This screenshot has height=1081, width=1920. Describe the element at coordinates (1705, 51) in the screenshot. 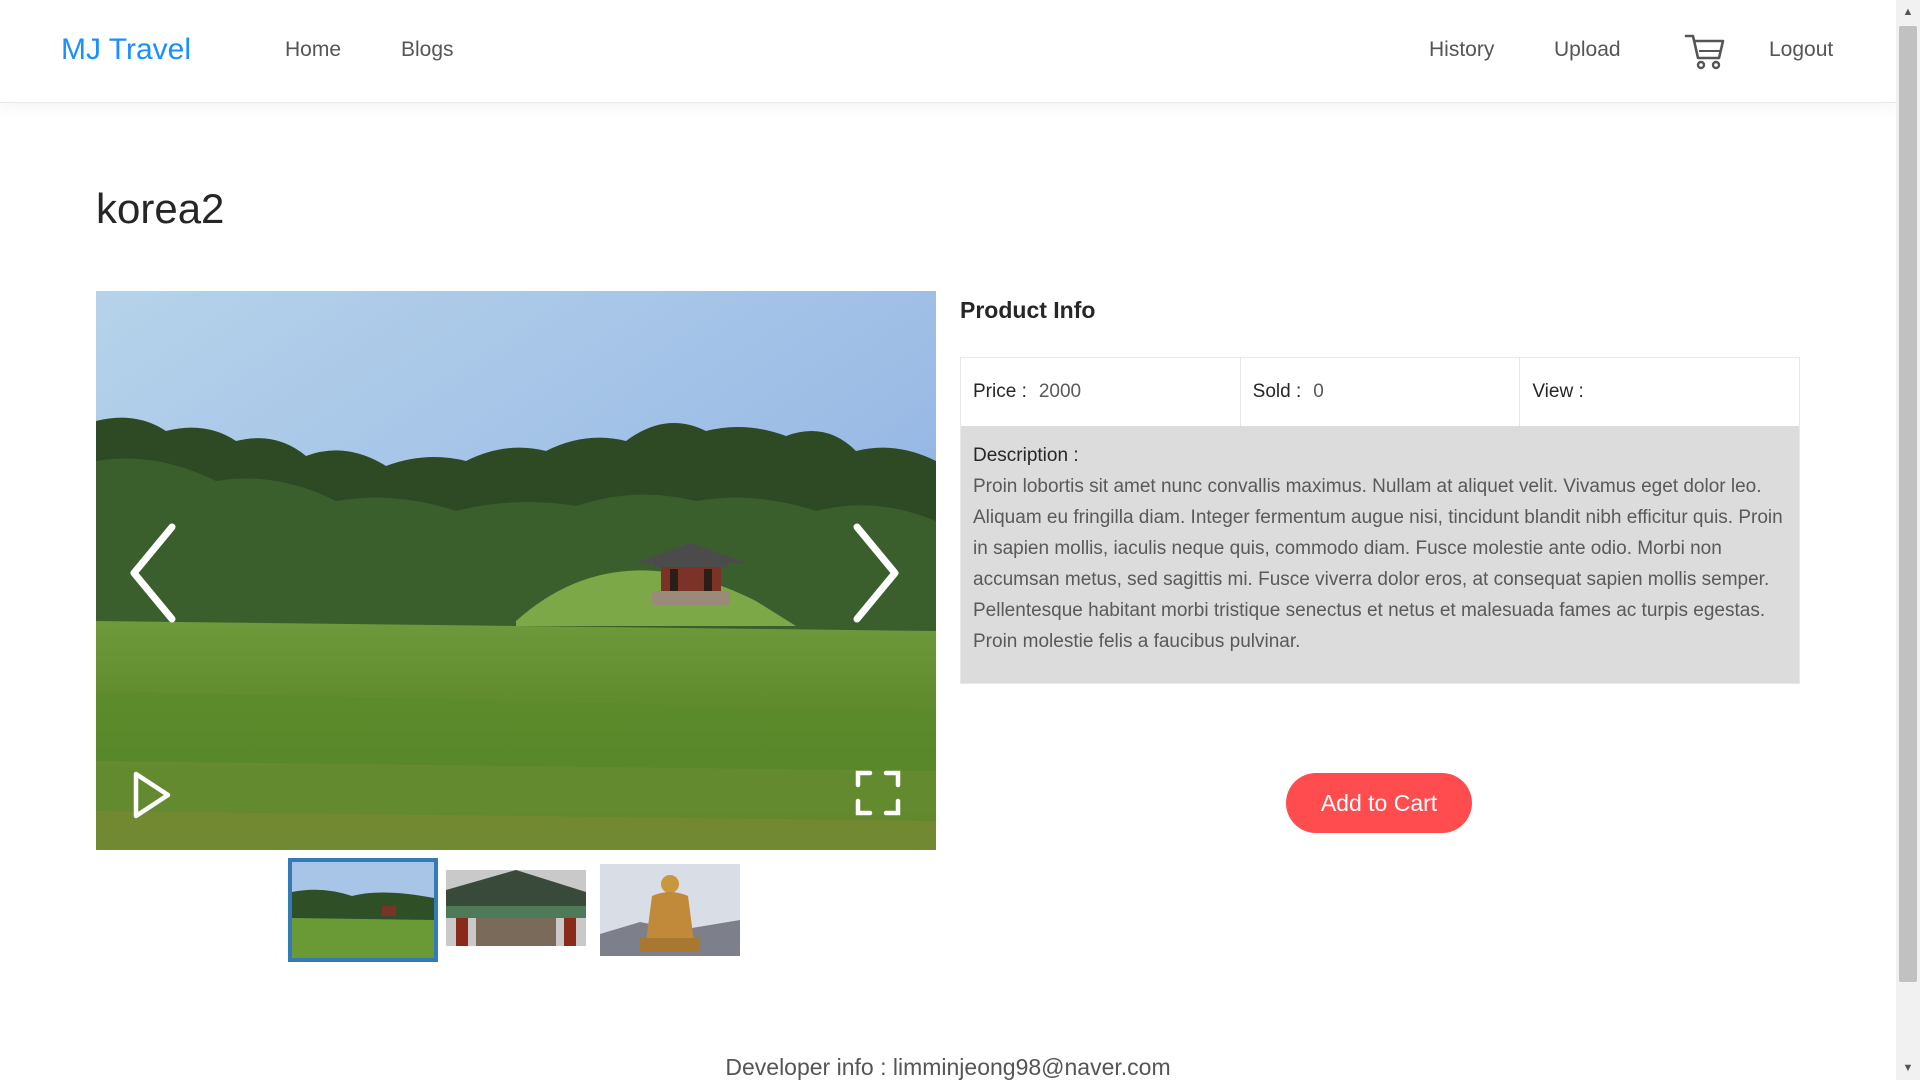

I see `shopping-cart-icon` at that location.